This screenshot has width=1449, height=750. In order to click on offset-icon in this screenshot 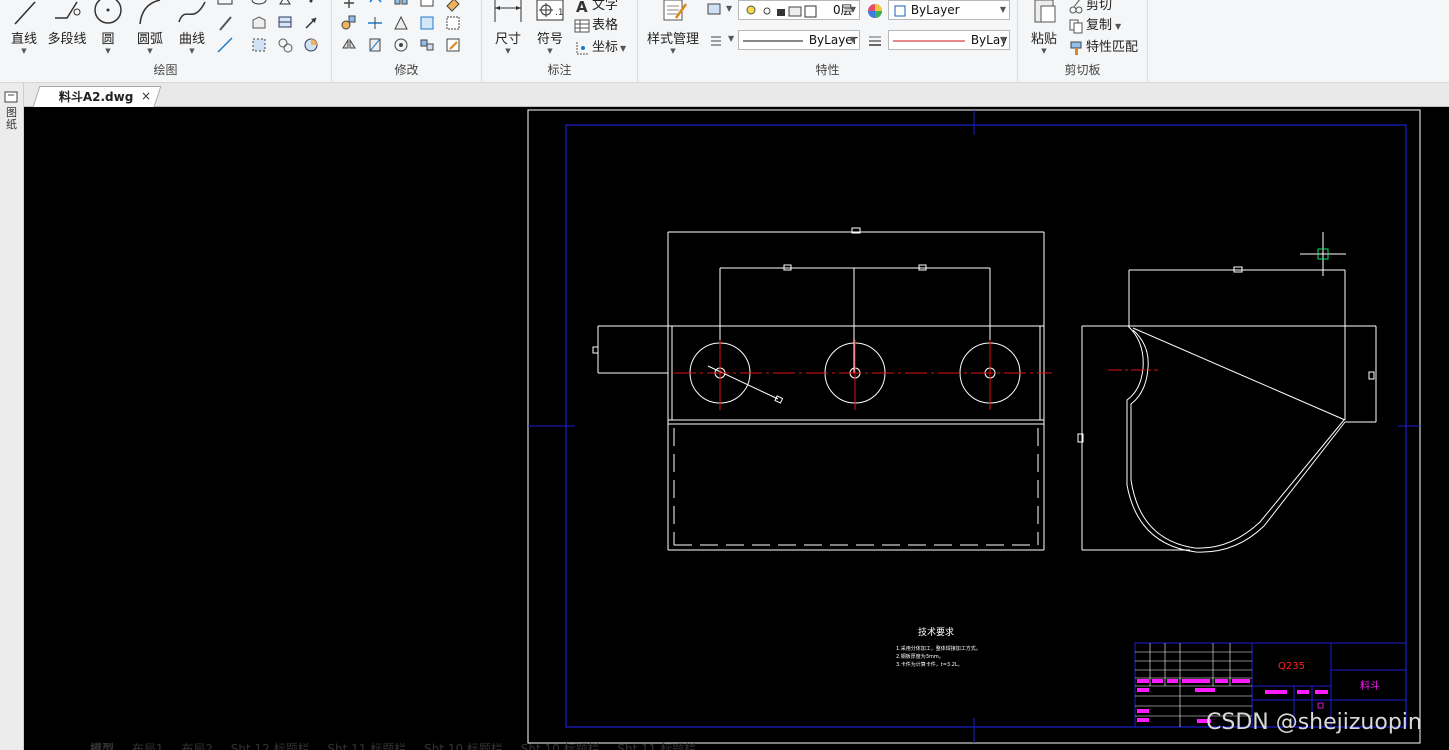, I will do `click(401, 45)`.